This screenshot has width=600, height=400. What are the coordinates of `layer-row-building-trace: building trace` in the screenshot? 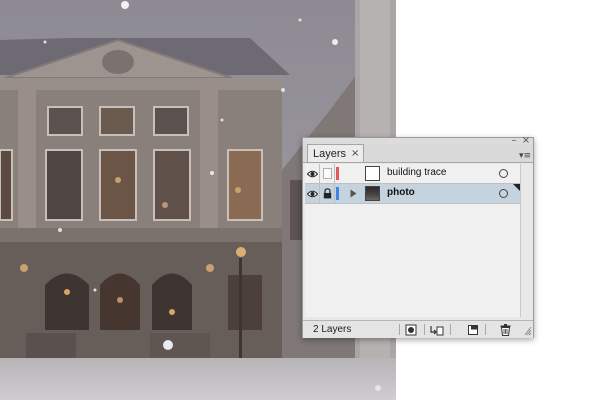 It's located at (412, 174).